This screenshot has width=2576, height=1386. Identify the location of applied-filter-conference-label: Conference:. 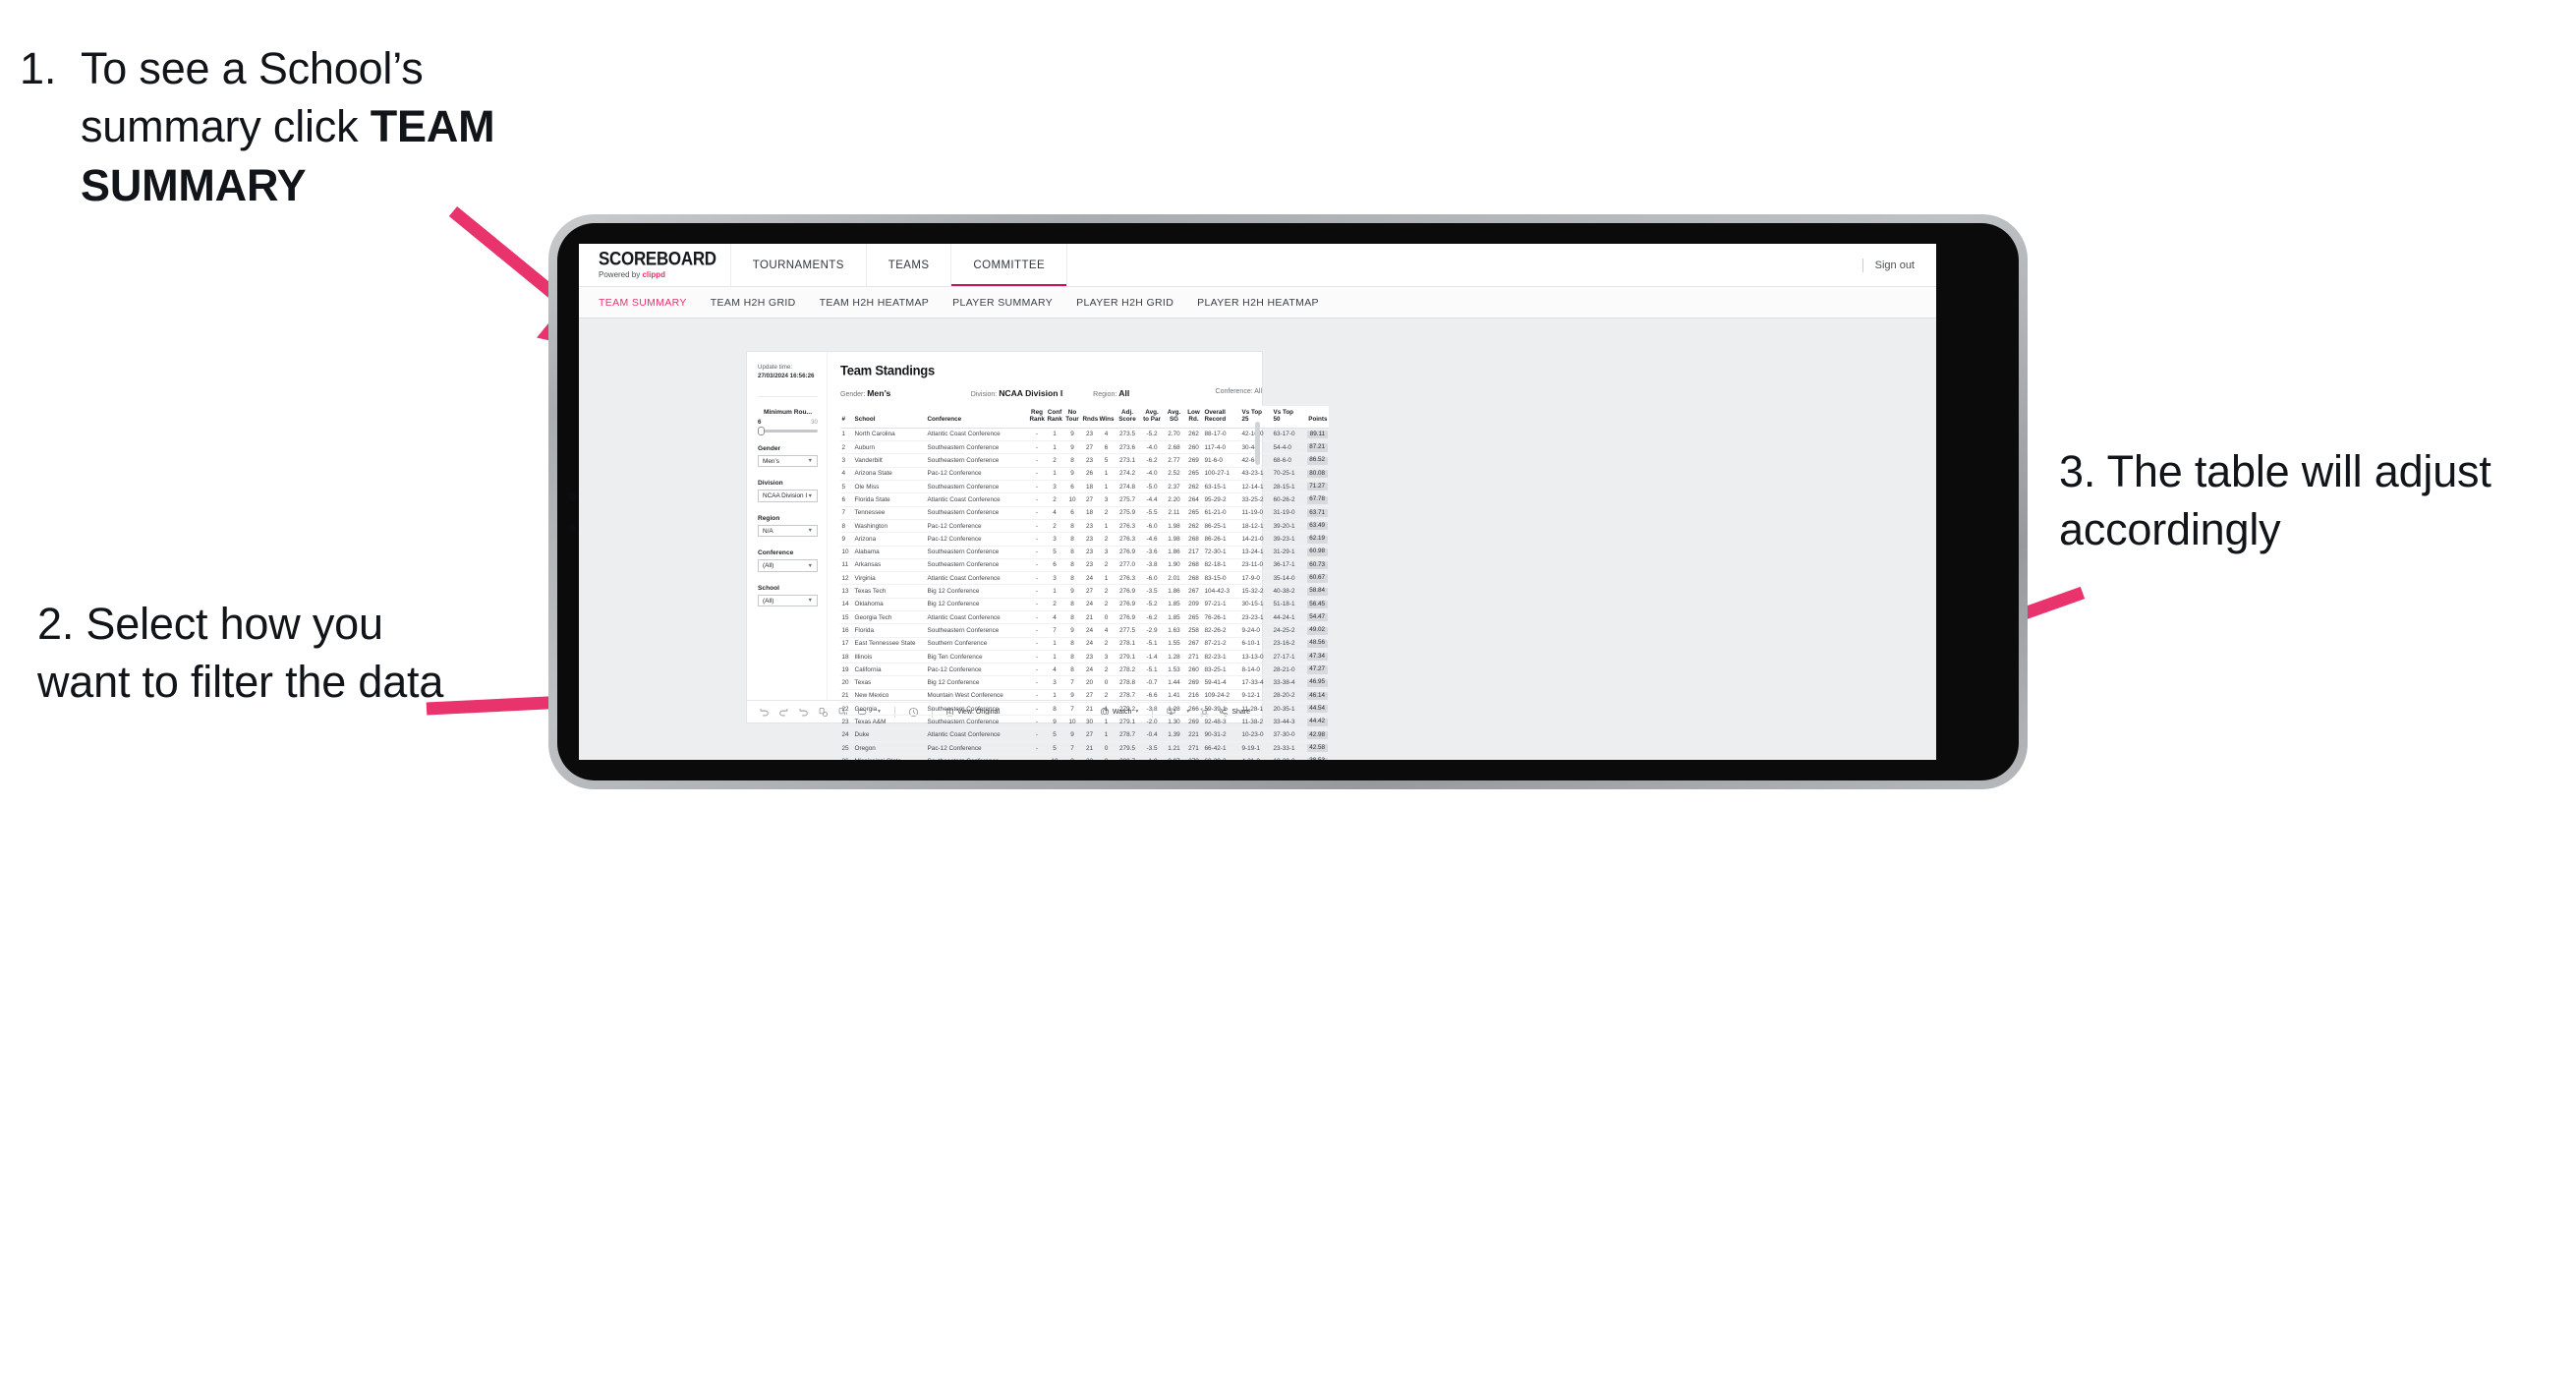
(1234, 391).